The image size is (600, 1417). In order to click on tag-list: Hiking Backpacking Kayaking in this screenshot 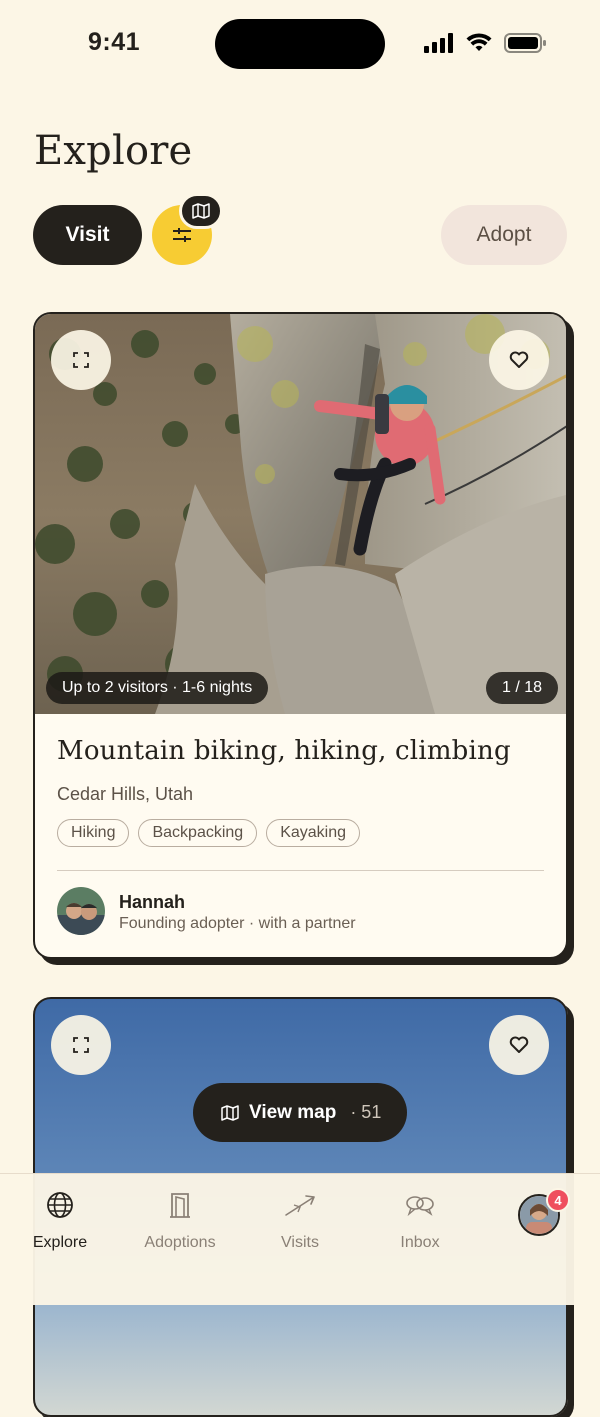, I will do `click(209, 833)`.